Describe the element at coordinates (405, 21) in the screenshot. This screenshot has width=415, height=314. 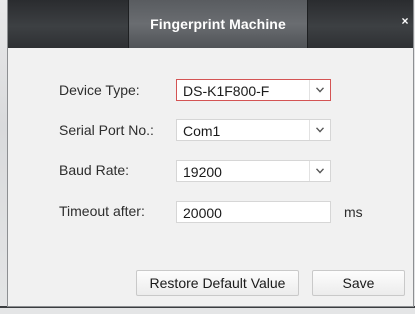
I see `close-icon: ×` at that location.